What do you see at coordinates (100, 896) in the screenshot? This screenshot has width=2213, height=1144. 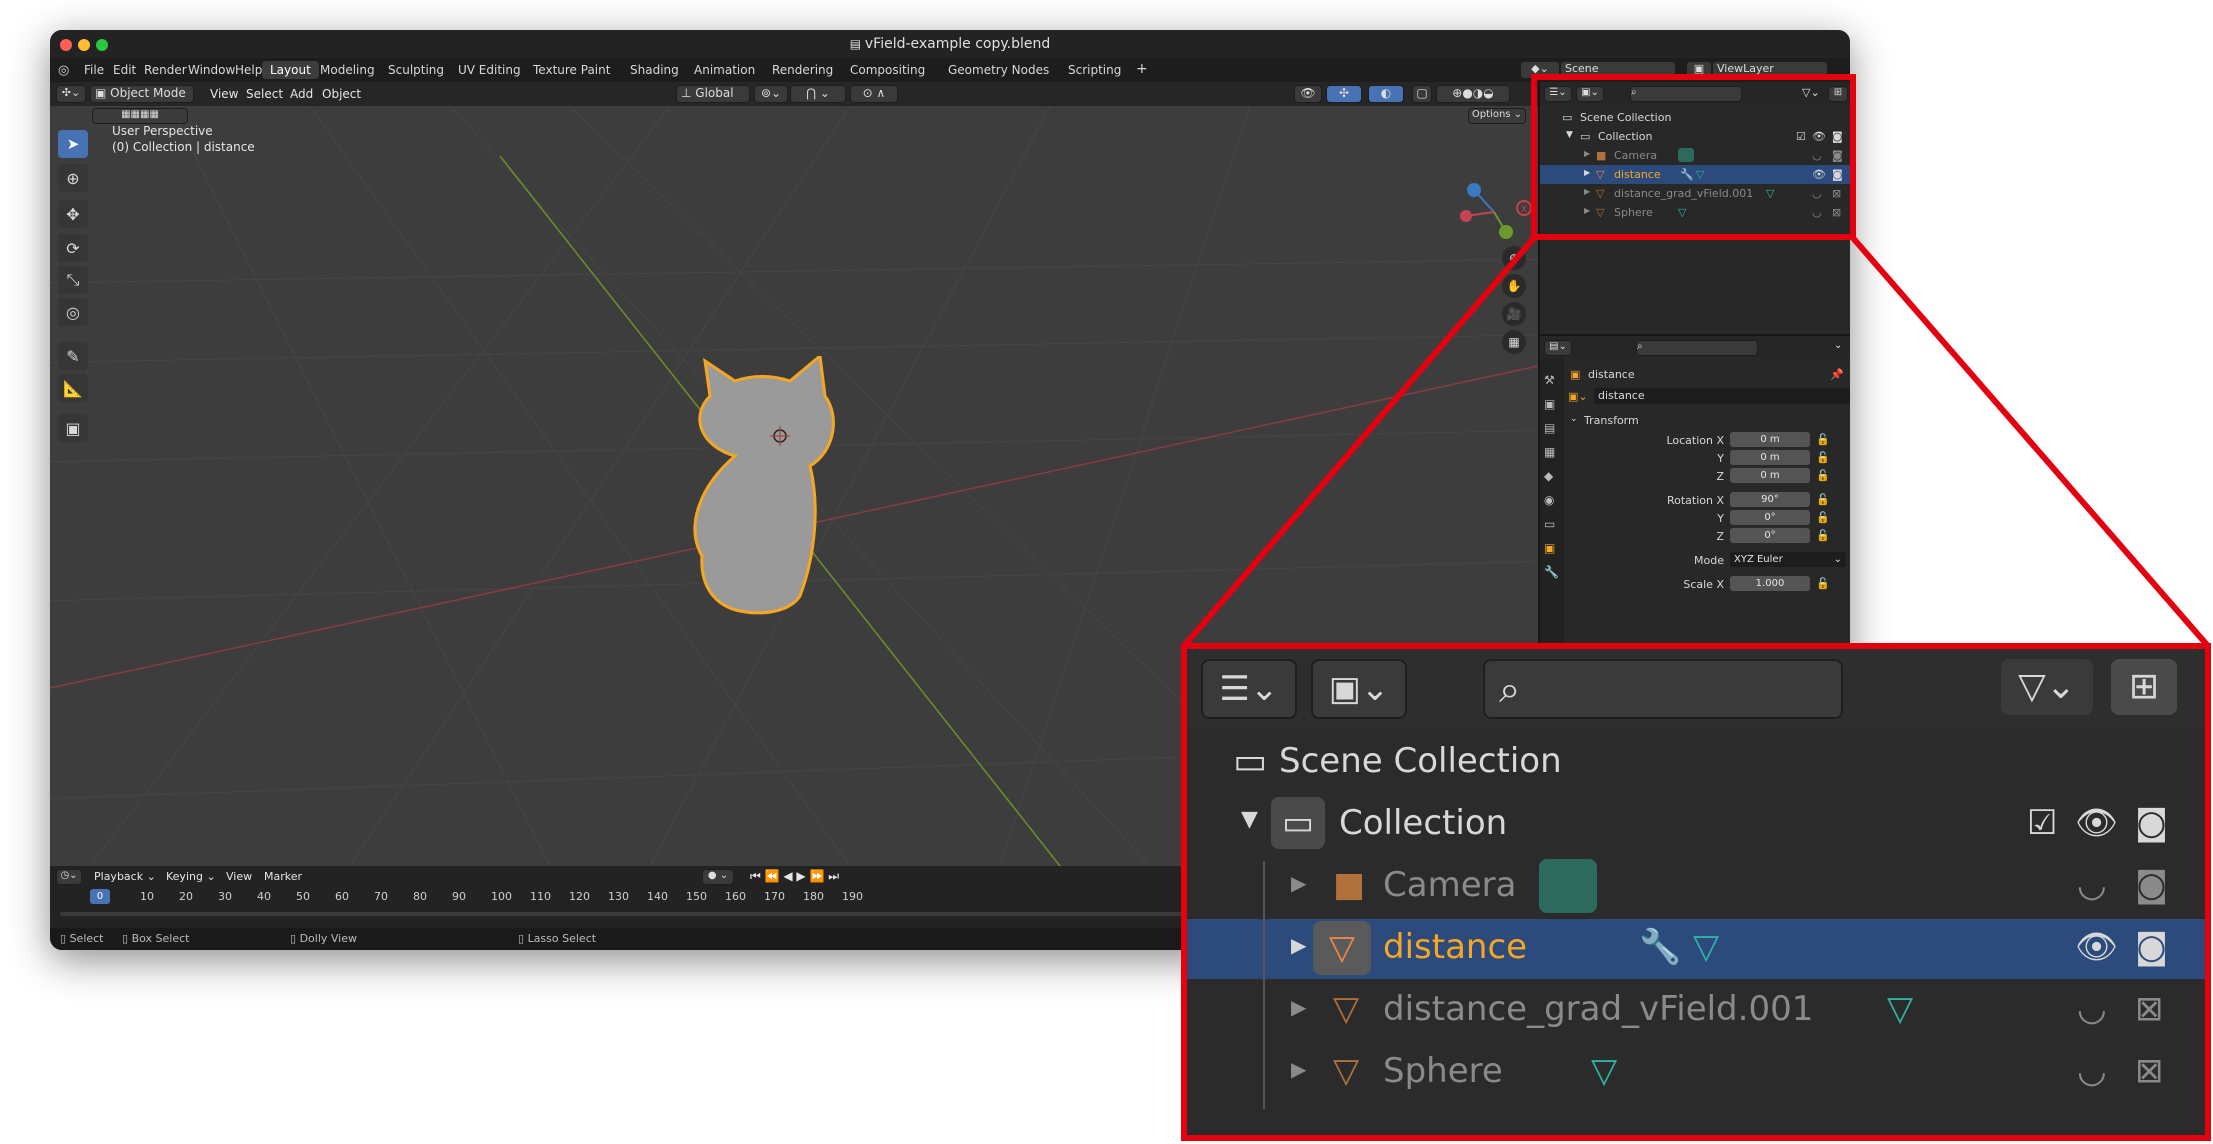 I see `current-frame-indicator: 0` at bounding box center [100, 896].